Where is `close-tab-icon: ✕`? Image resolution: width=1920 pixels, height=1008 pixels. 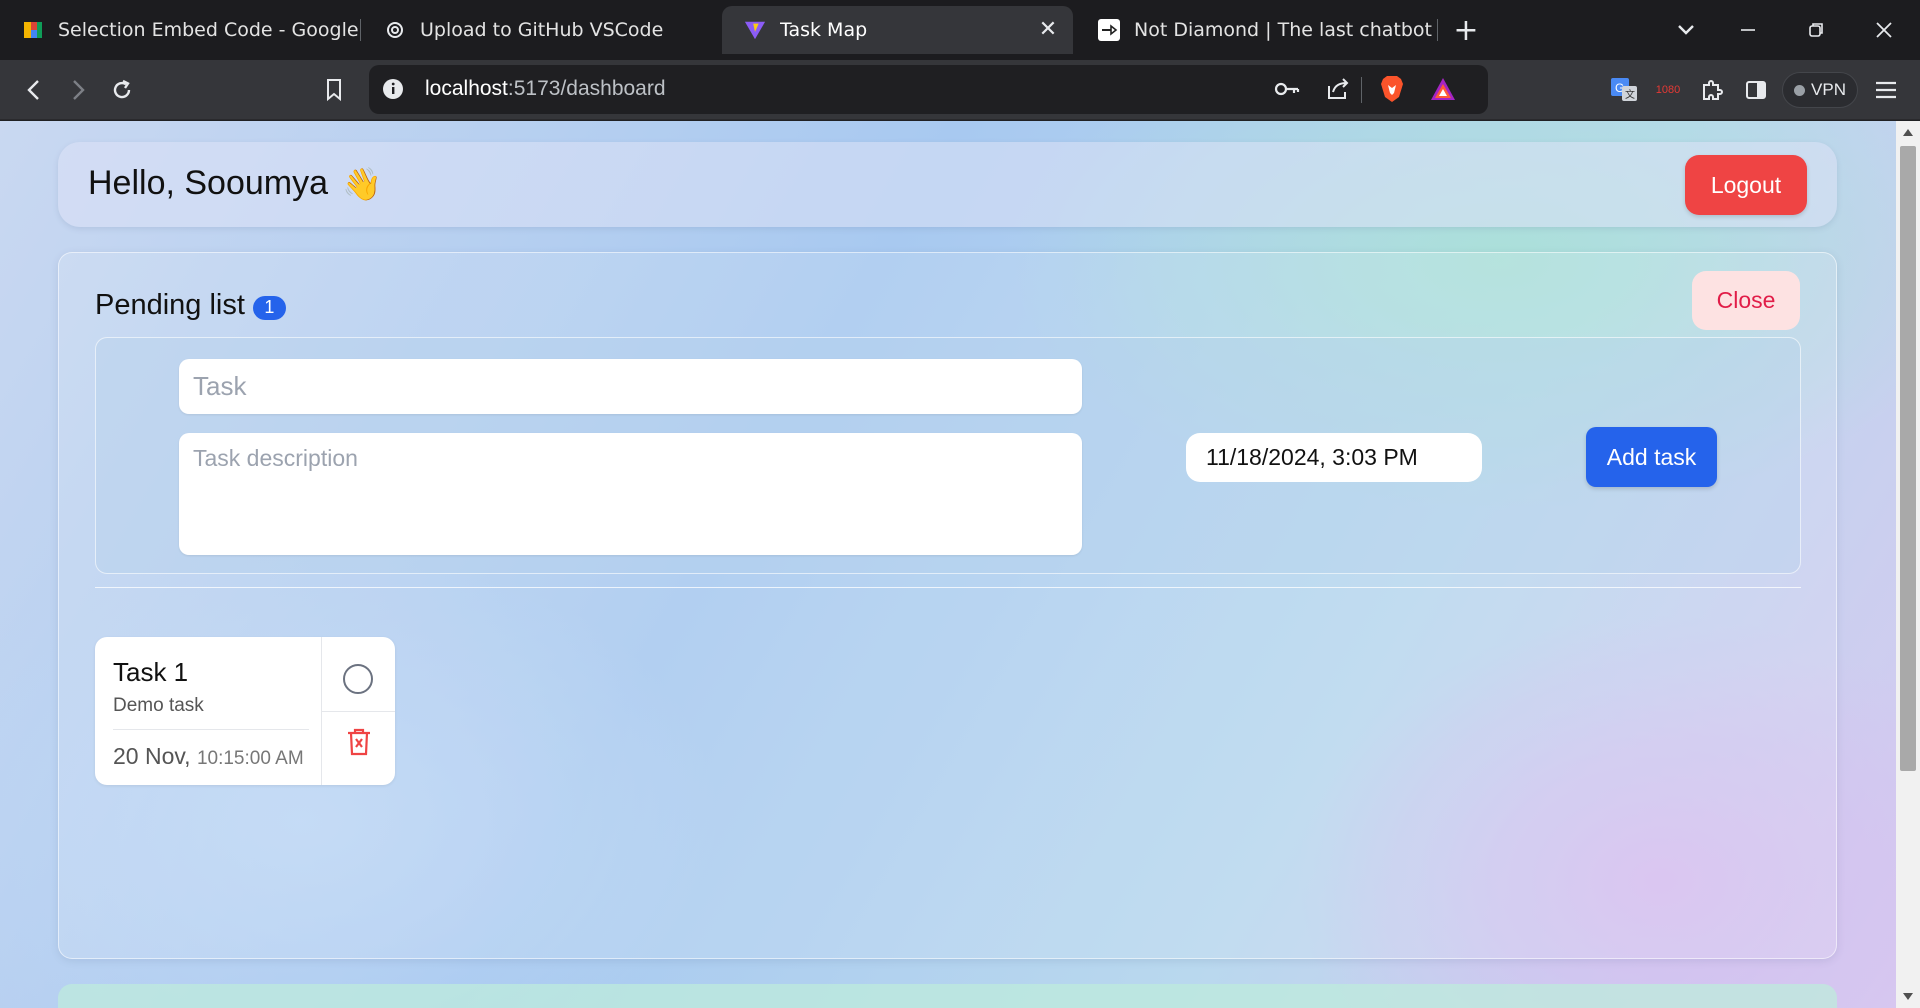
close-tab-icon: ✕ is located at coordinates (1048, 30).